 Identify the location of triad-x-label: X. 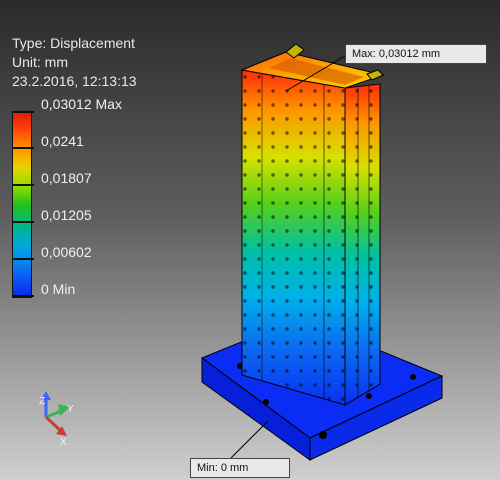
(63, 442).